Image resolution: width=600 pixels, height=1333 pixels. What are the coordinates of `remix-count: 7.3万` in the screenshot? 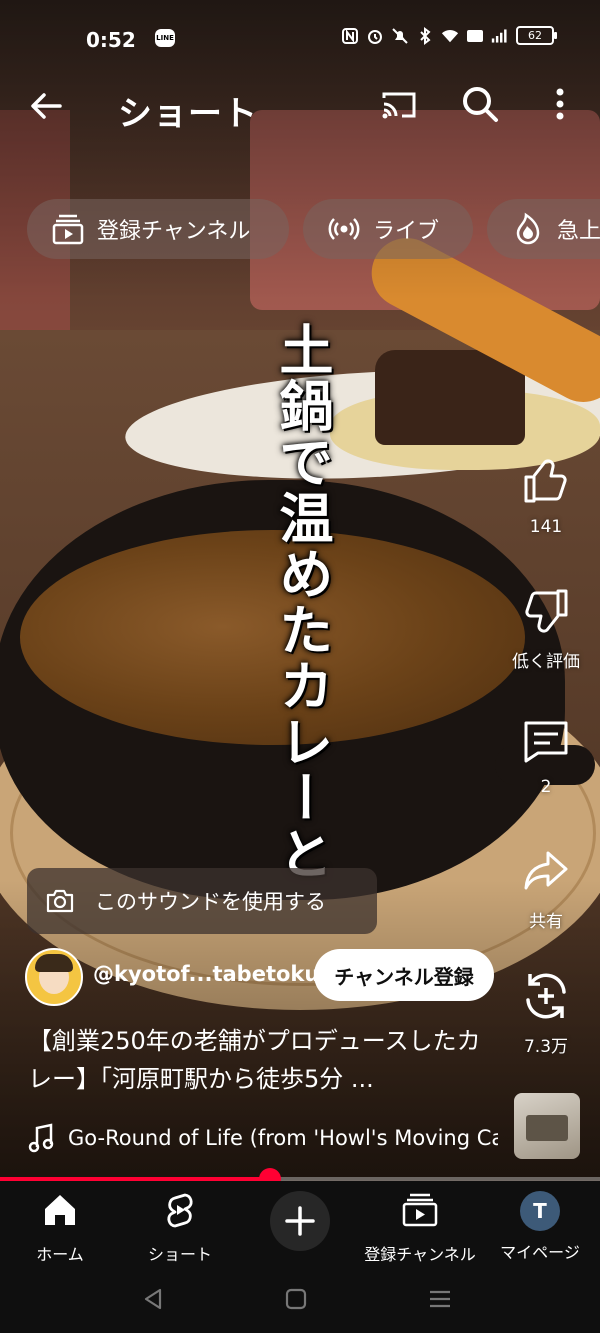 It's located at (546, 1047).